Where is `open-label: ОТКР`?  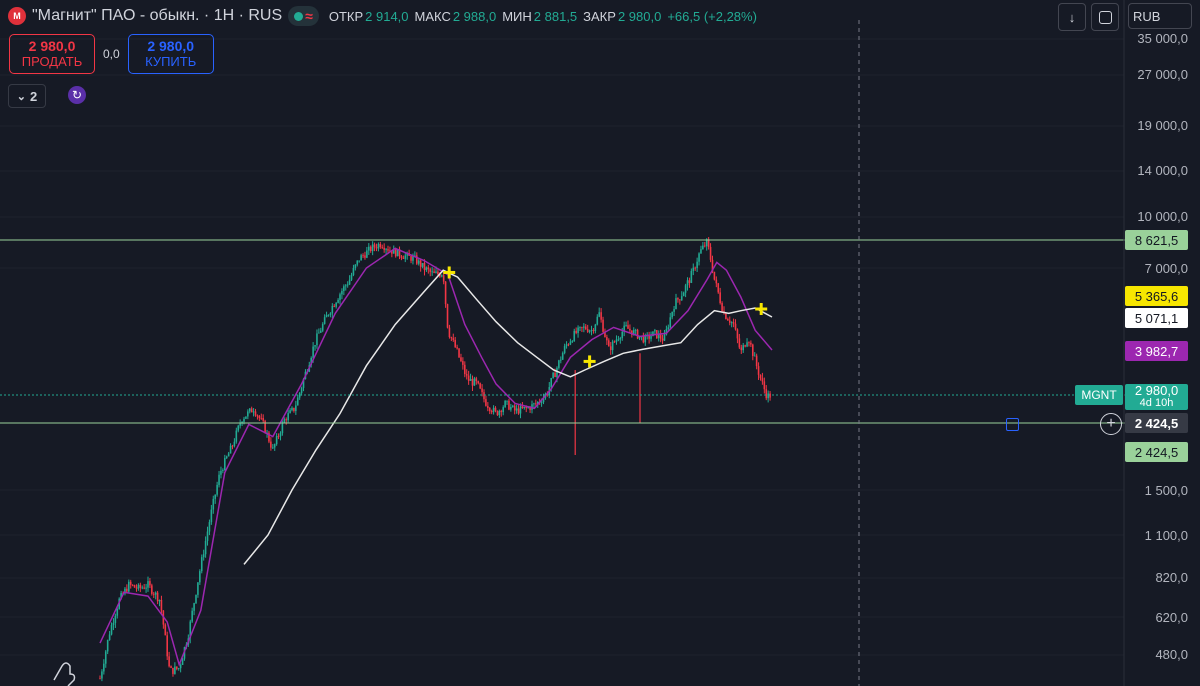
open-label: ОТКР is located at coordinates (346, 16).